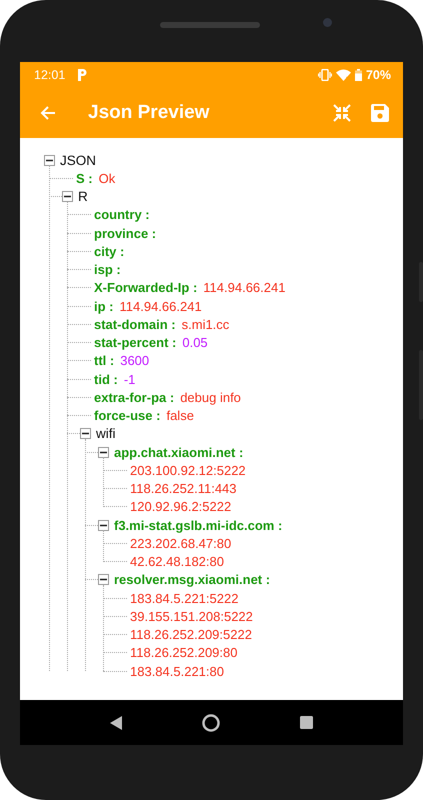  I want to click on property-value: s.mi1.cc, so click(206, 324).